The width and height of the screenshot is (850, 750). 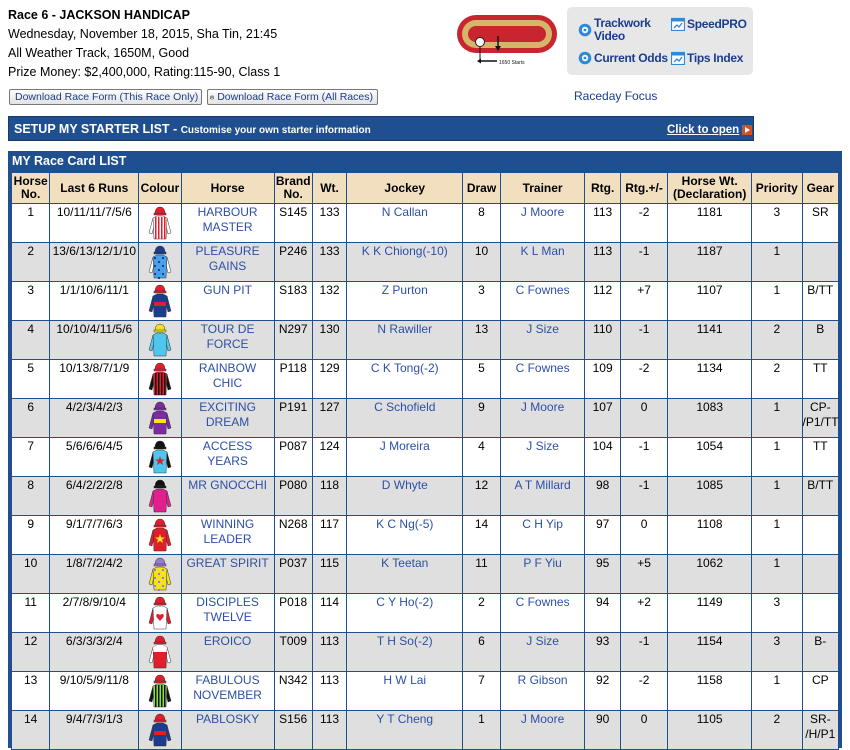 What do you see at coordinates (542, 691) in the screenshot?
I see `trainer-cell: R Gibson` at bounding box center [542, 691].